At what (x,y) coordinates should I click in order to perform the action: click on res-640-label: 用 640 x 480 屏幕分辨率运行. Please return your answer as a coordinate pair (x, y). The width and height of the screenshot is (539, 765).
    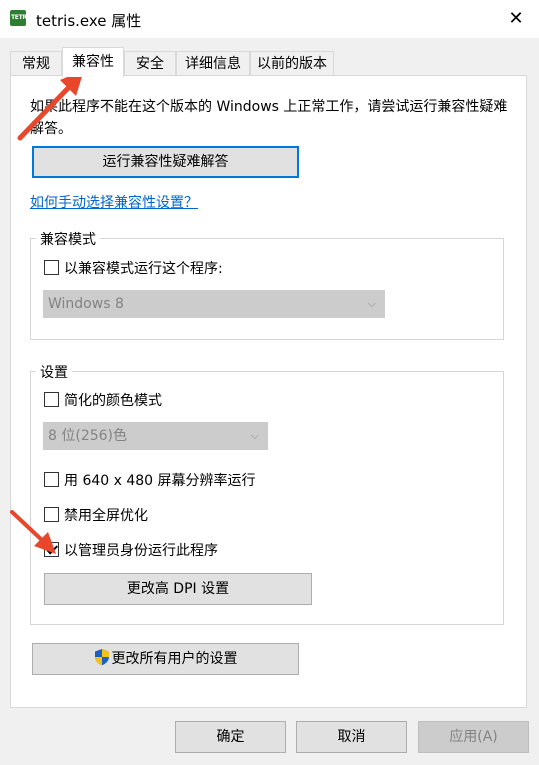
    Looking at the image, I should click on (160, 480).